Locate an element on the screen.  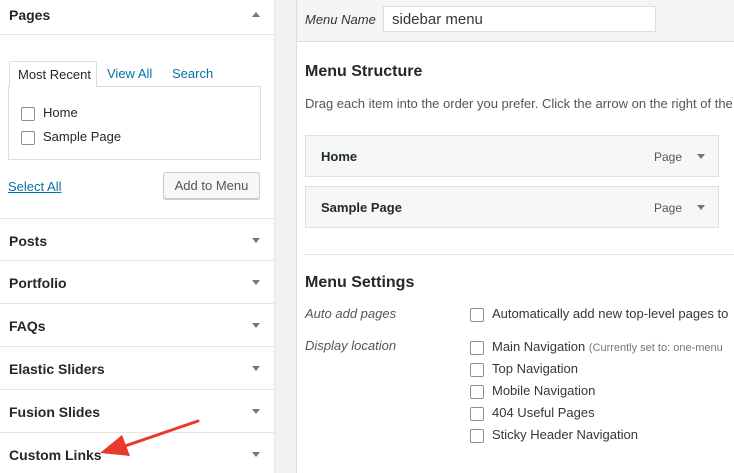
section-title: FAQs is located at coordinates (27, 326).